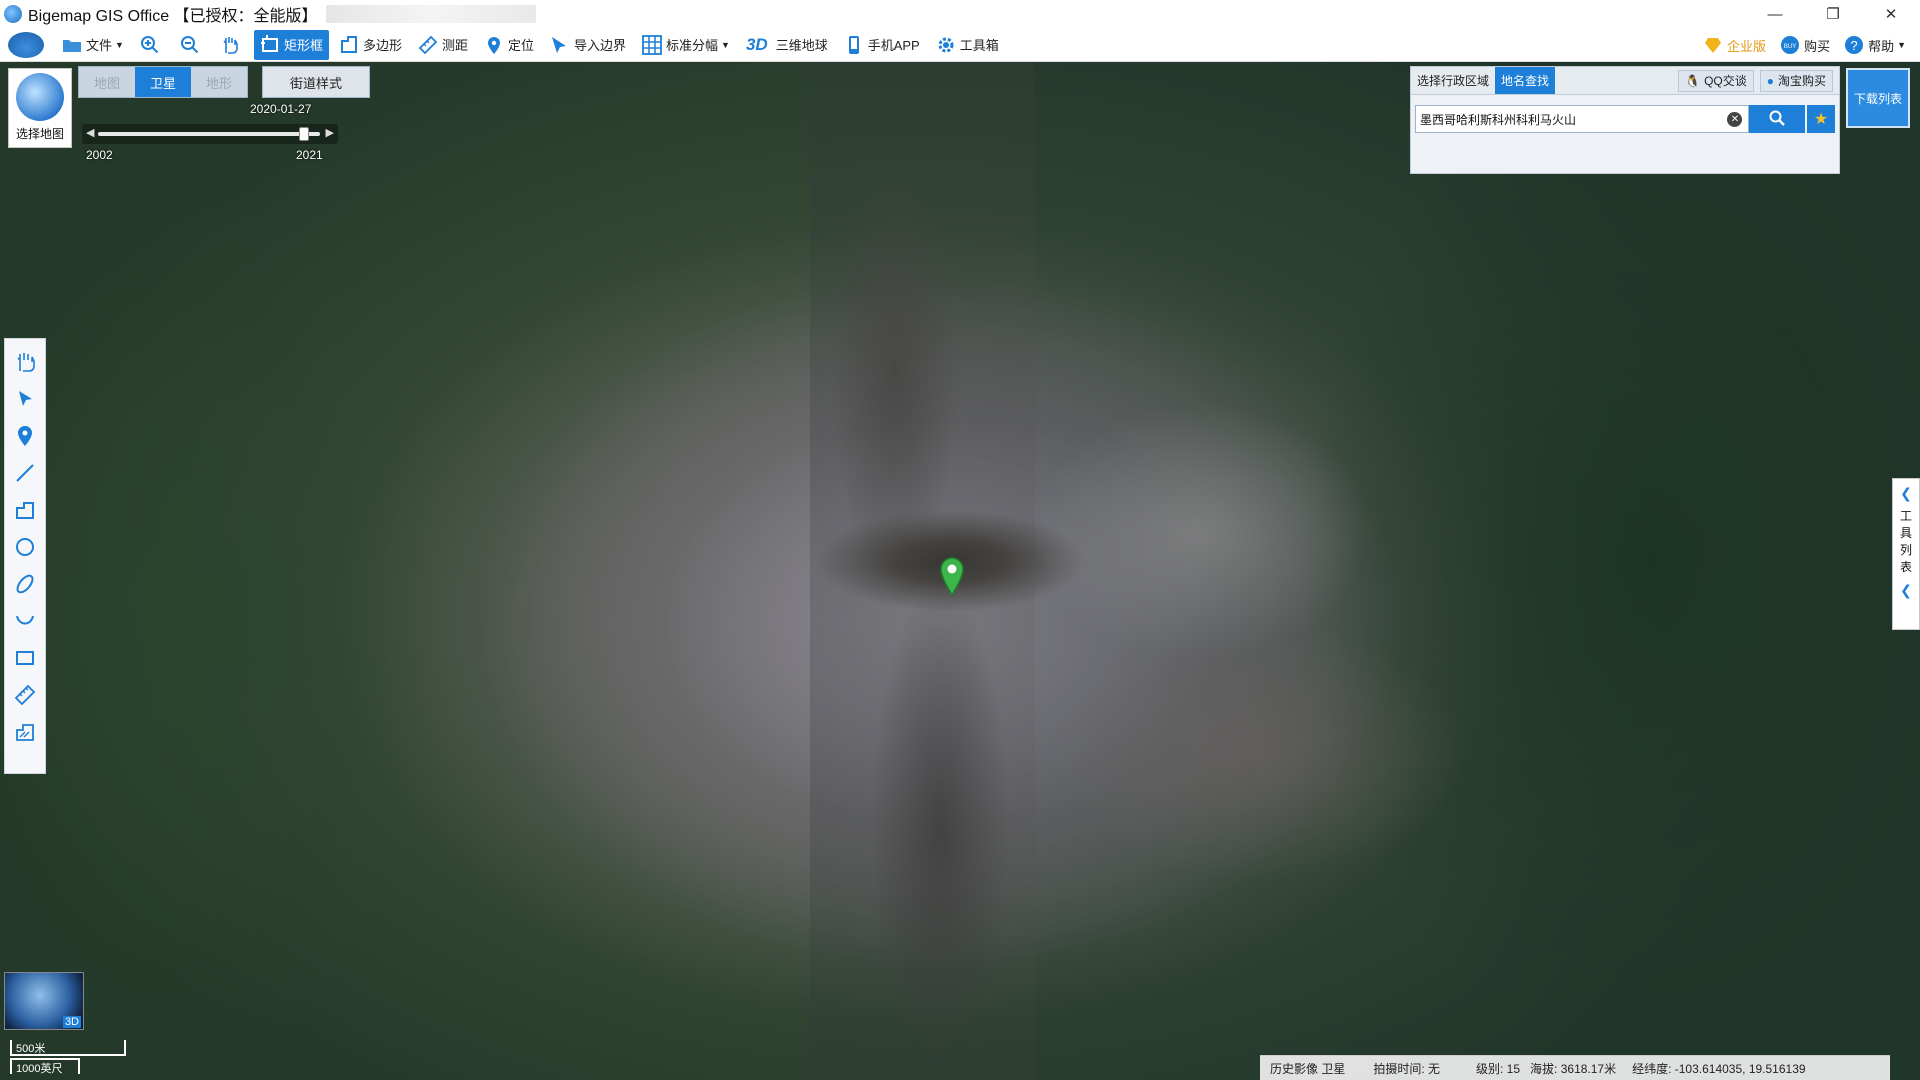 This screenshot has width=1920, height=1080. Describe the element at coordinates (25, 400) in the screenshot. I see `select-tool` at that location.